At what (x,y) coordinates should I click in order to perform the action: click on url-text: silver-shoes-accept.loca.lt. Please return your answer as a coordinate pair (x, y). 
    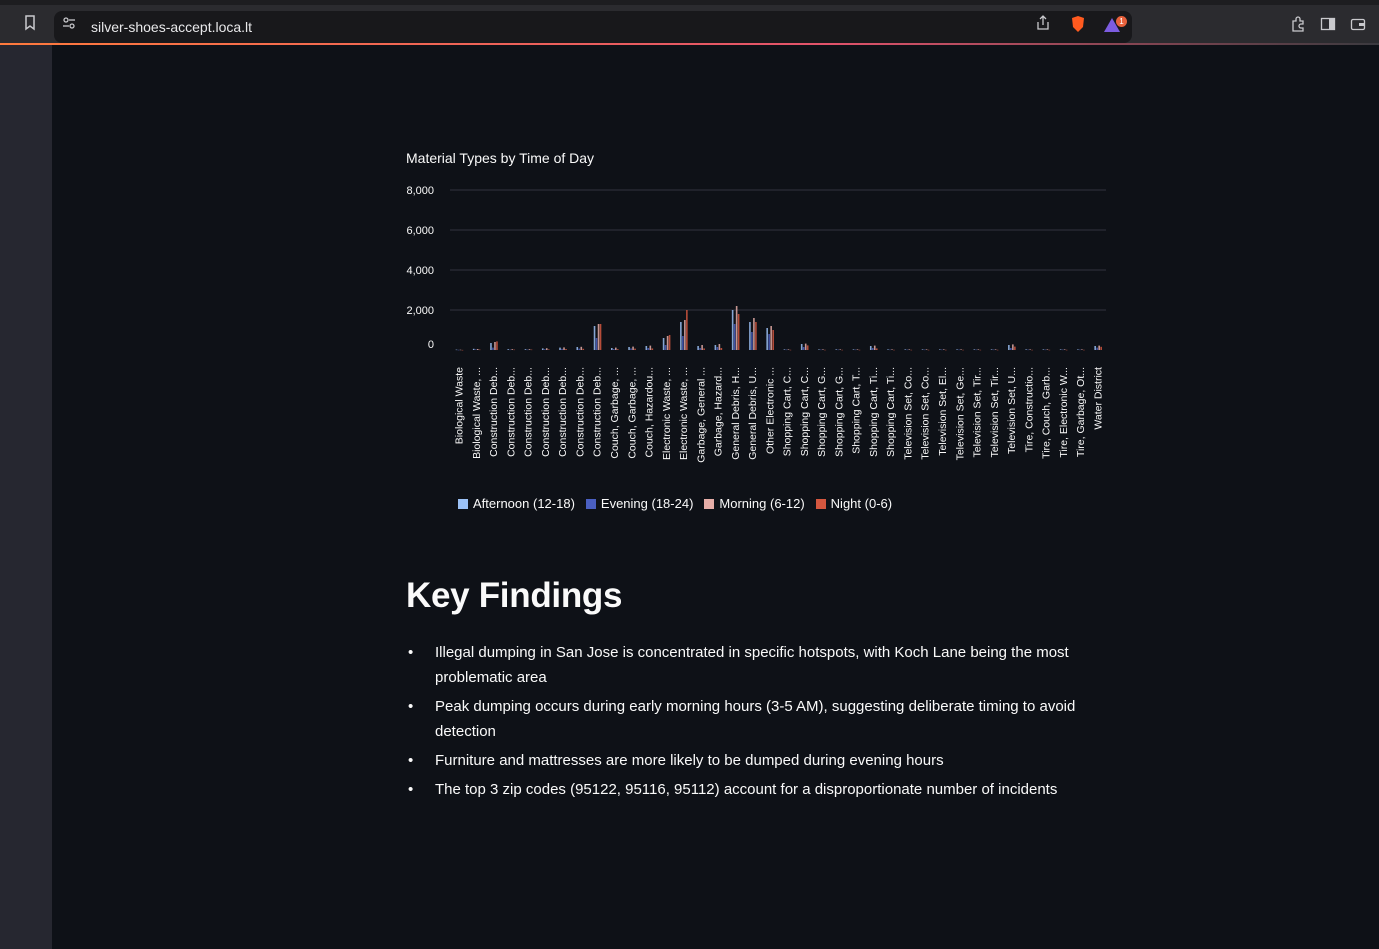
    Looking at the image, I should click on (171, 27).